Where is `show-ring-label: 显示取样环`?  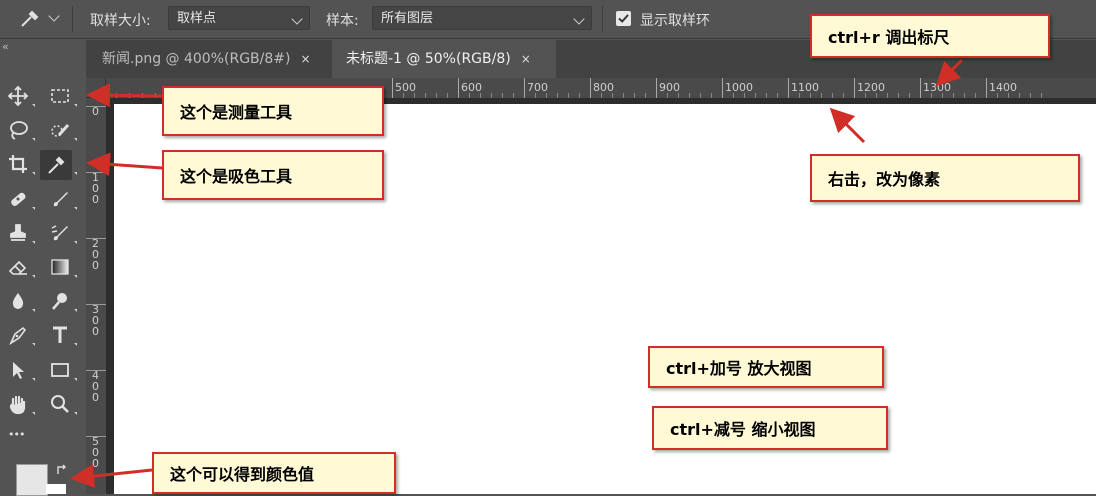 show-ring-label: 显示取样环 is located at coordinates (675, 21).